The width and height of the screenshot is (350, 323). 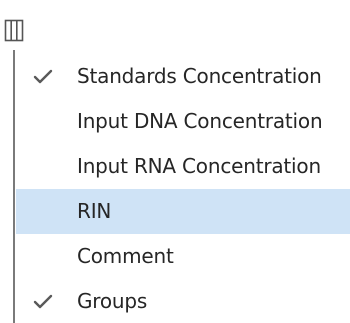 I want to click on menu-item-standards-concentration: Standards Concentration, so click(x=183, y=76).